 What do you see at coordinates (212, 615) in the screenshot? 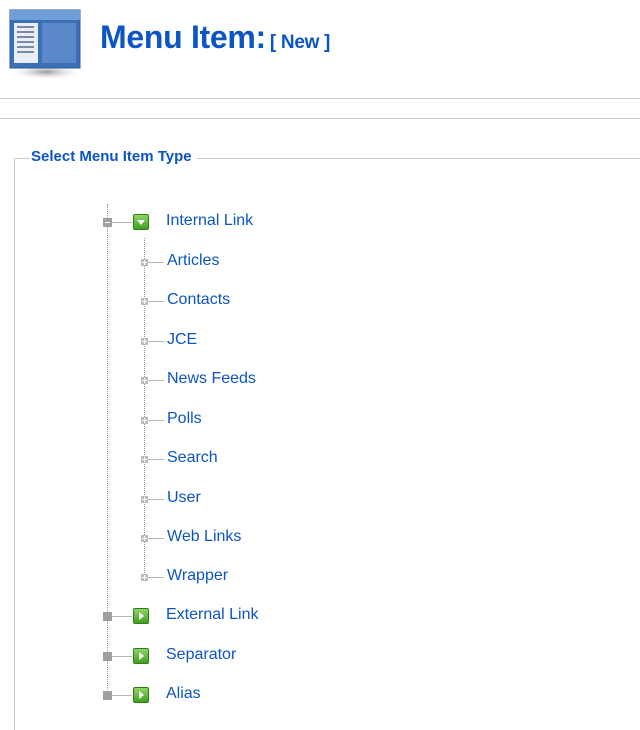
I see `tree-node-label: External Link` at bounding box center [212, 615].